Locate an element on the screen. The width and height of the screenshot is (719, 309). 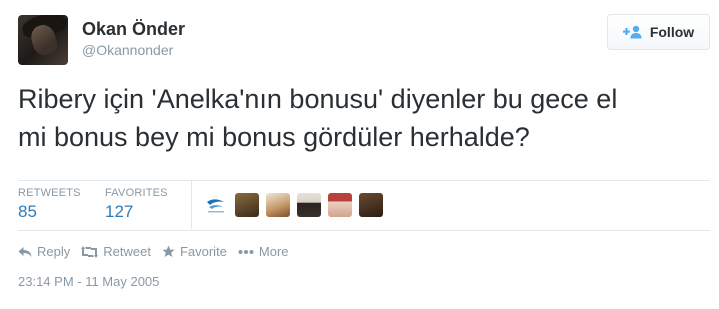
retweets-stat: RETWEETS 85 is located at coordinates (49, 204).